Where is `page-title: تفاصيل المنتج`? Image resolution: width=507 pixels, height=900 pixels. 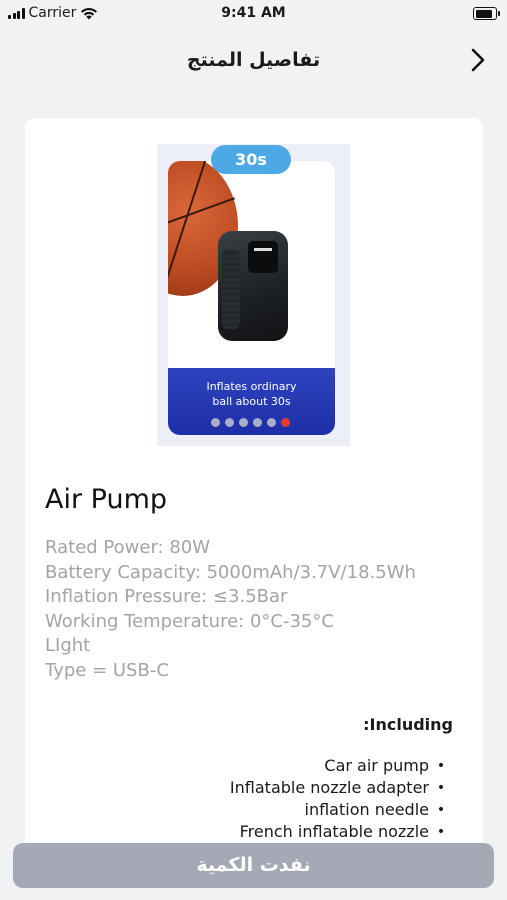 page-title: تفاصيل المنتج is located at coordinates (253, 60).